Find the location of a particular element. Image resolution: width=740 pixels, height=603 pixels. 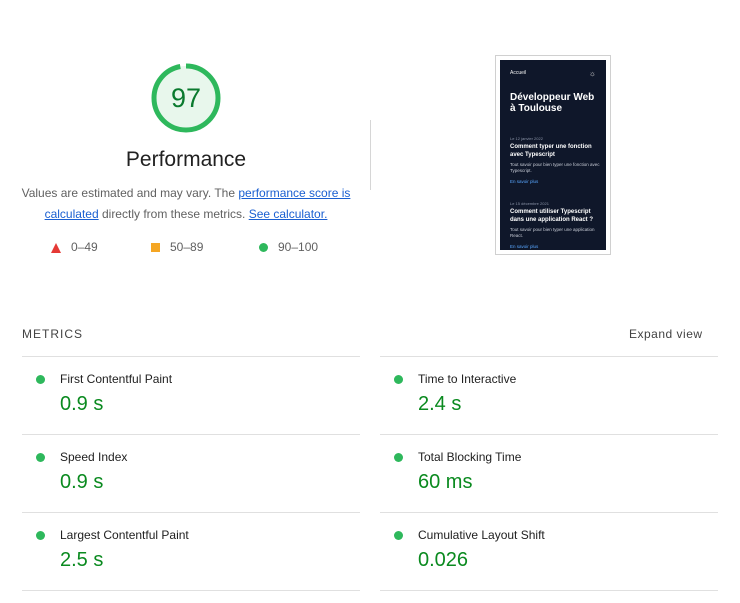

category-title: Performance is located at coordinates (186, 159).